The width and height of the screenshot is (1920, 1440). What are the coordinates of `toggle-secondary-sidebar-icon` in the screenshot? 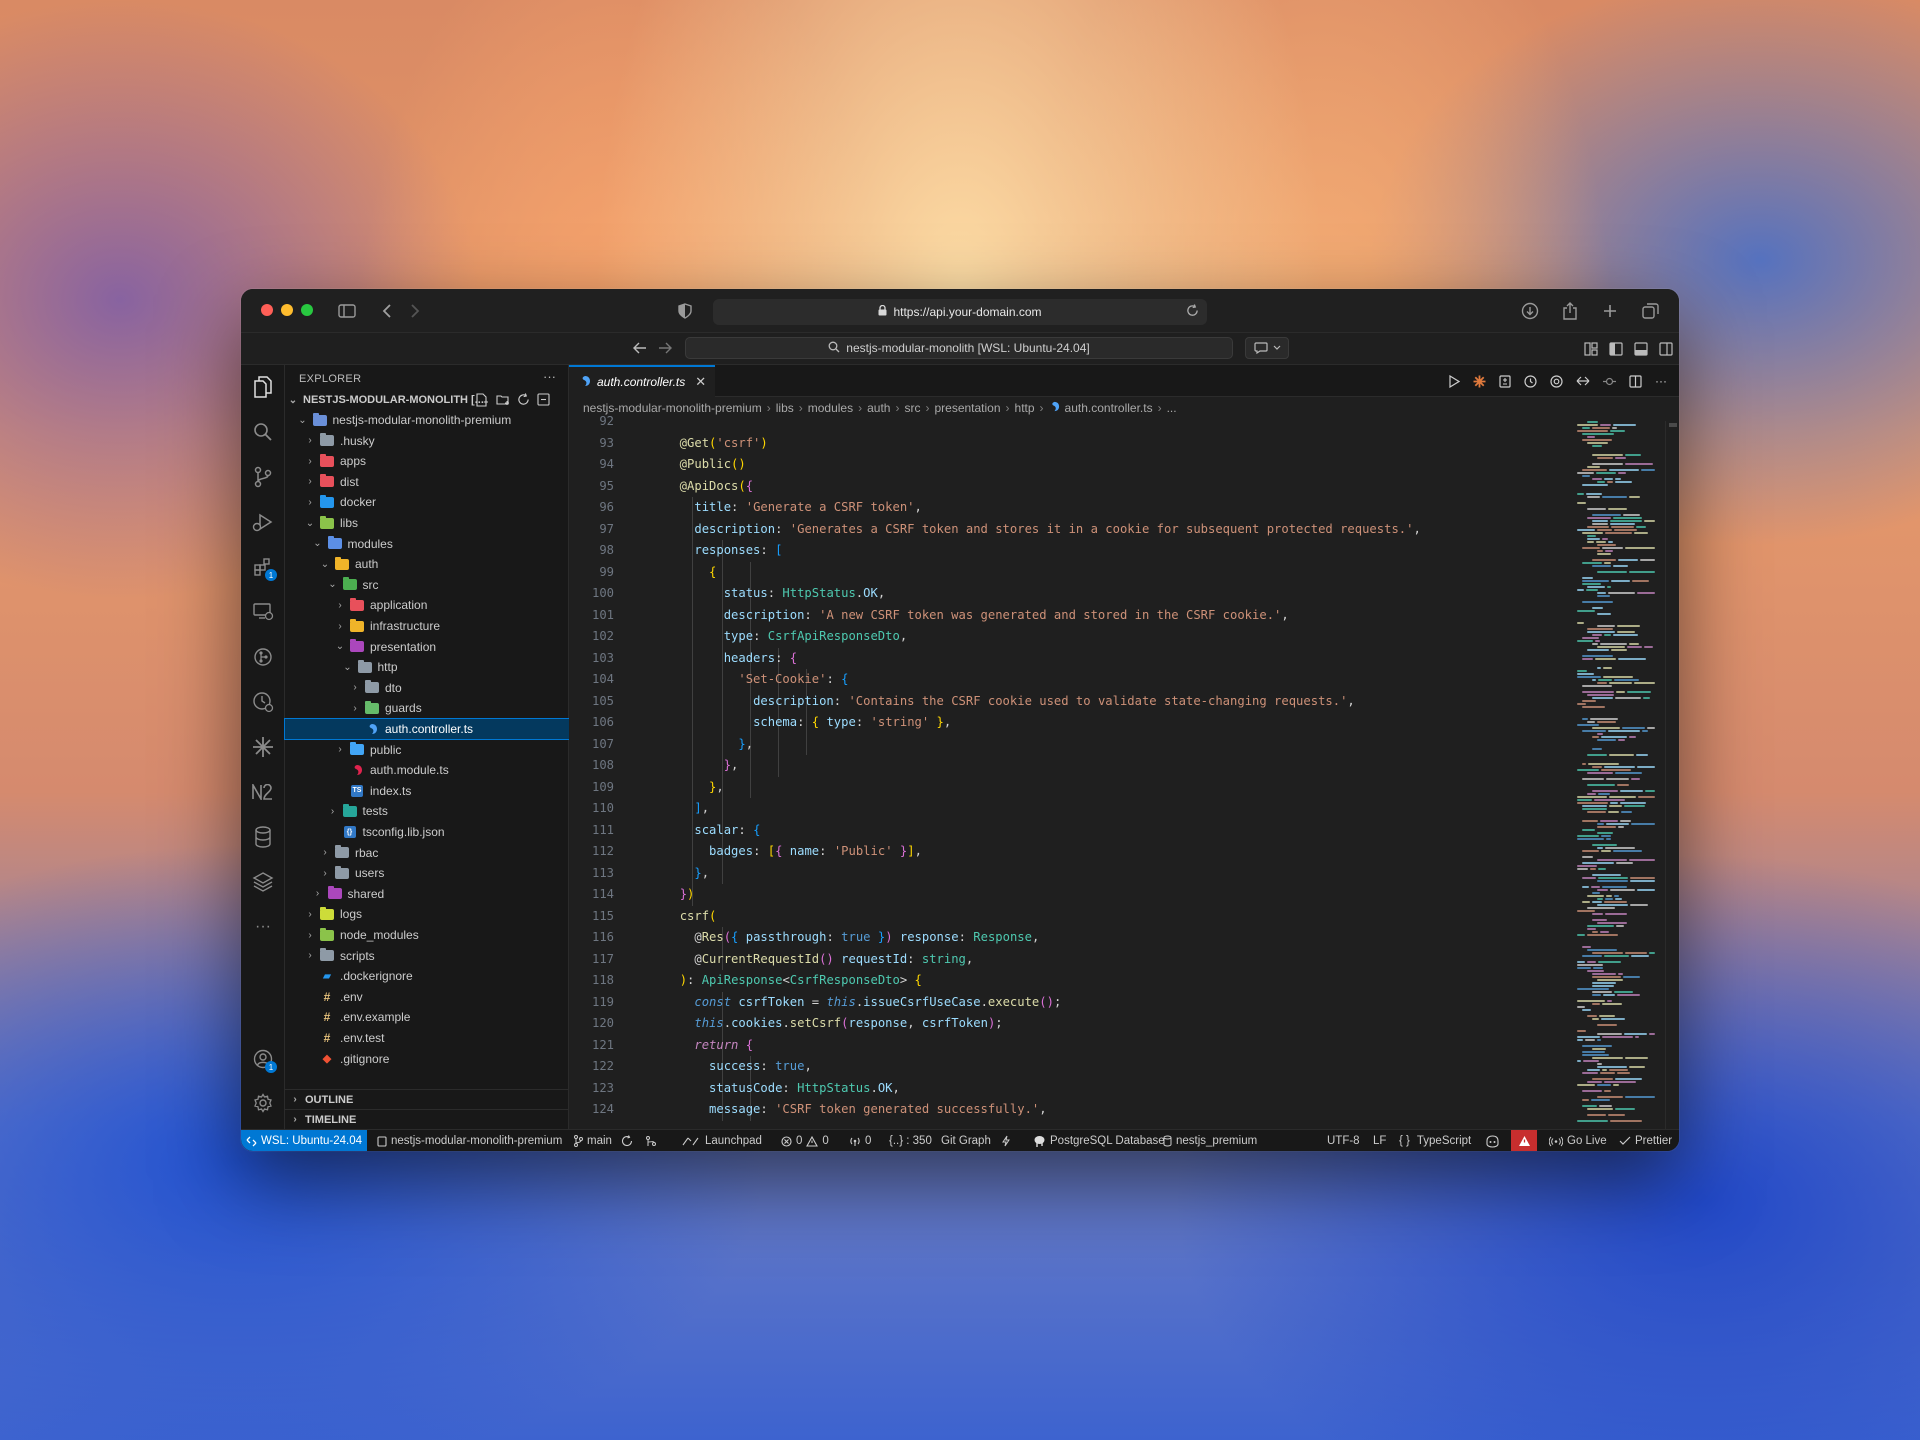 It's located at (1666, 351).